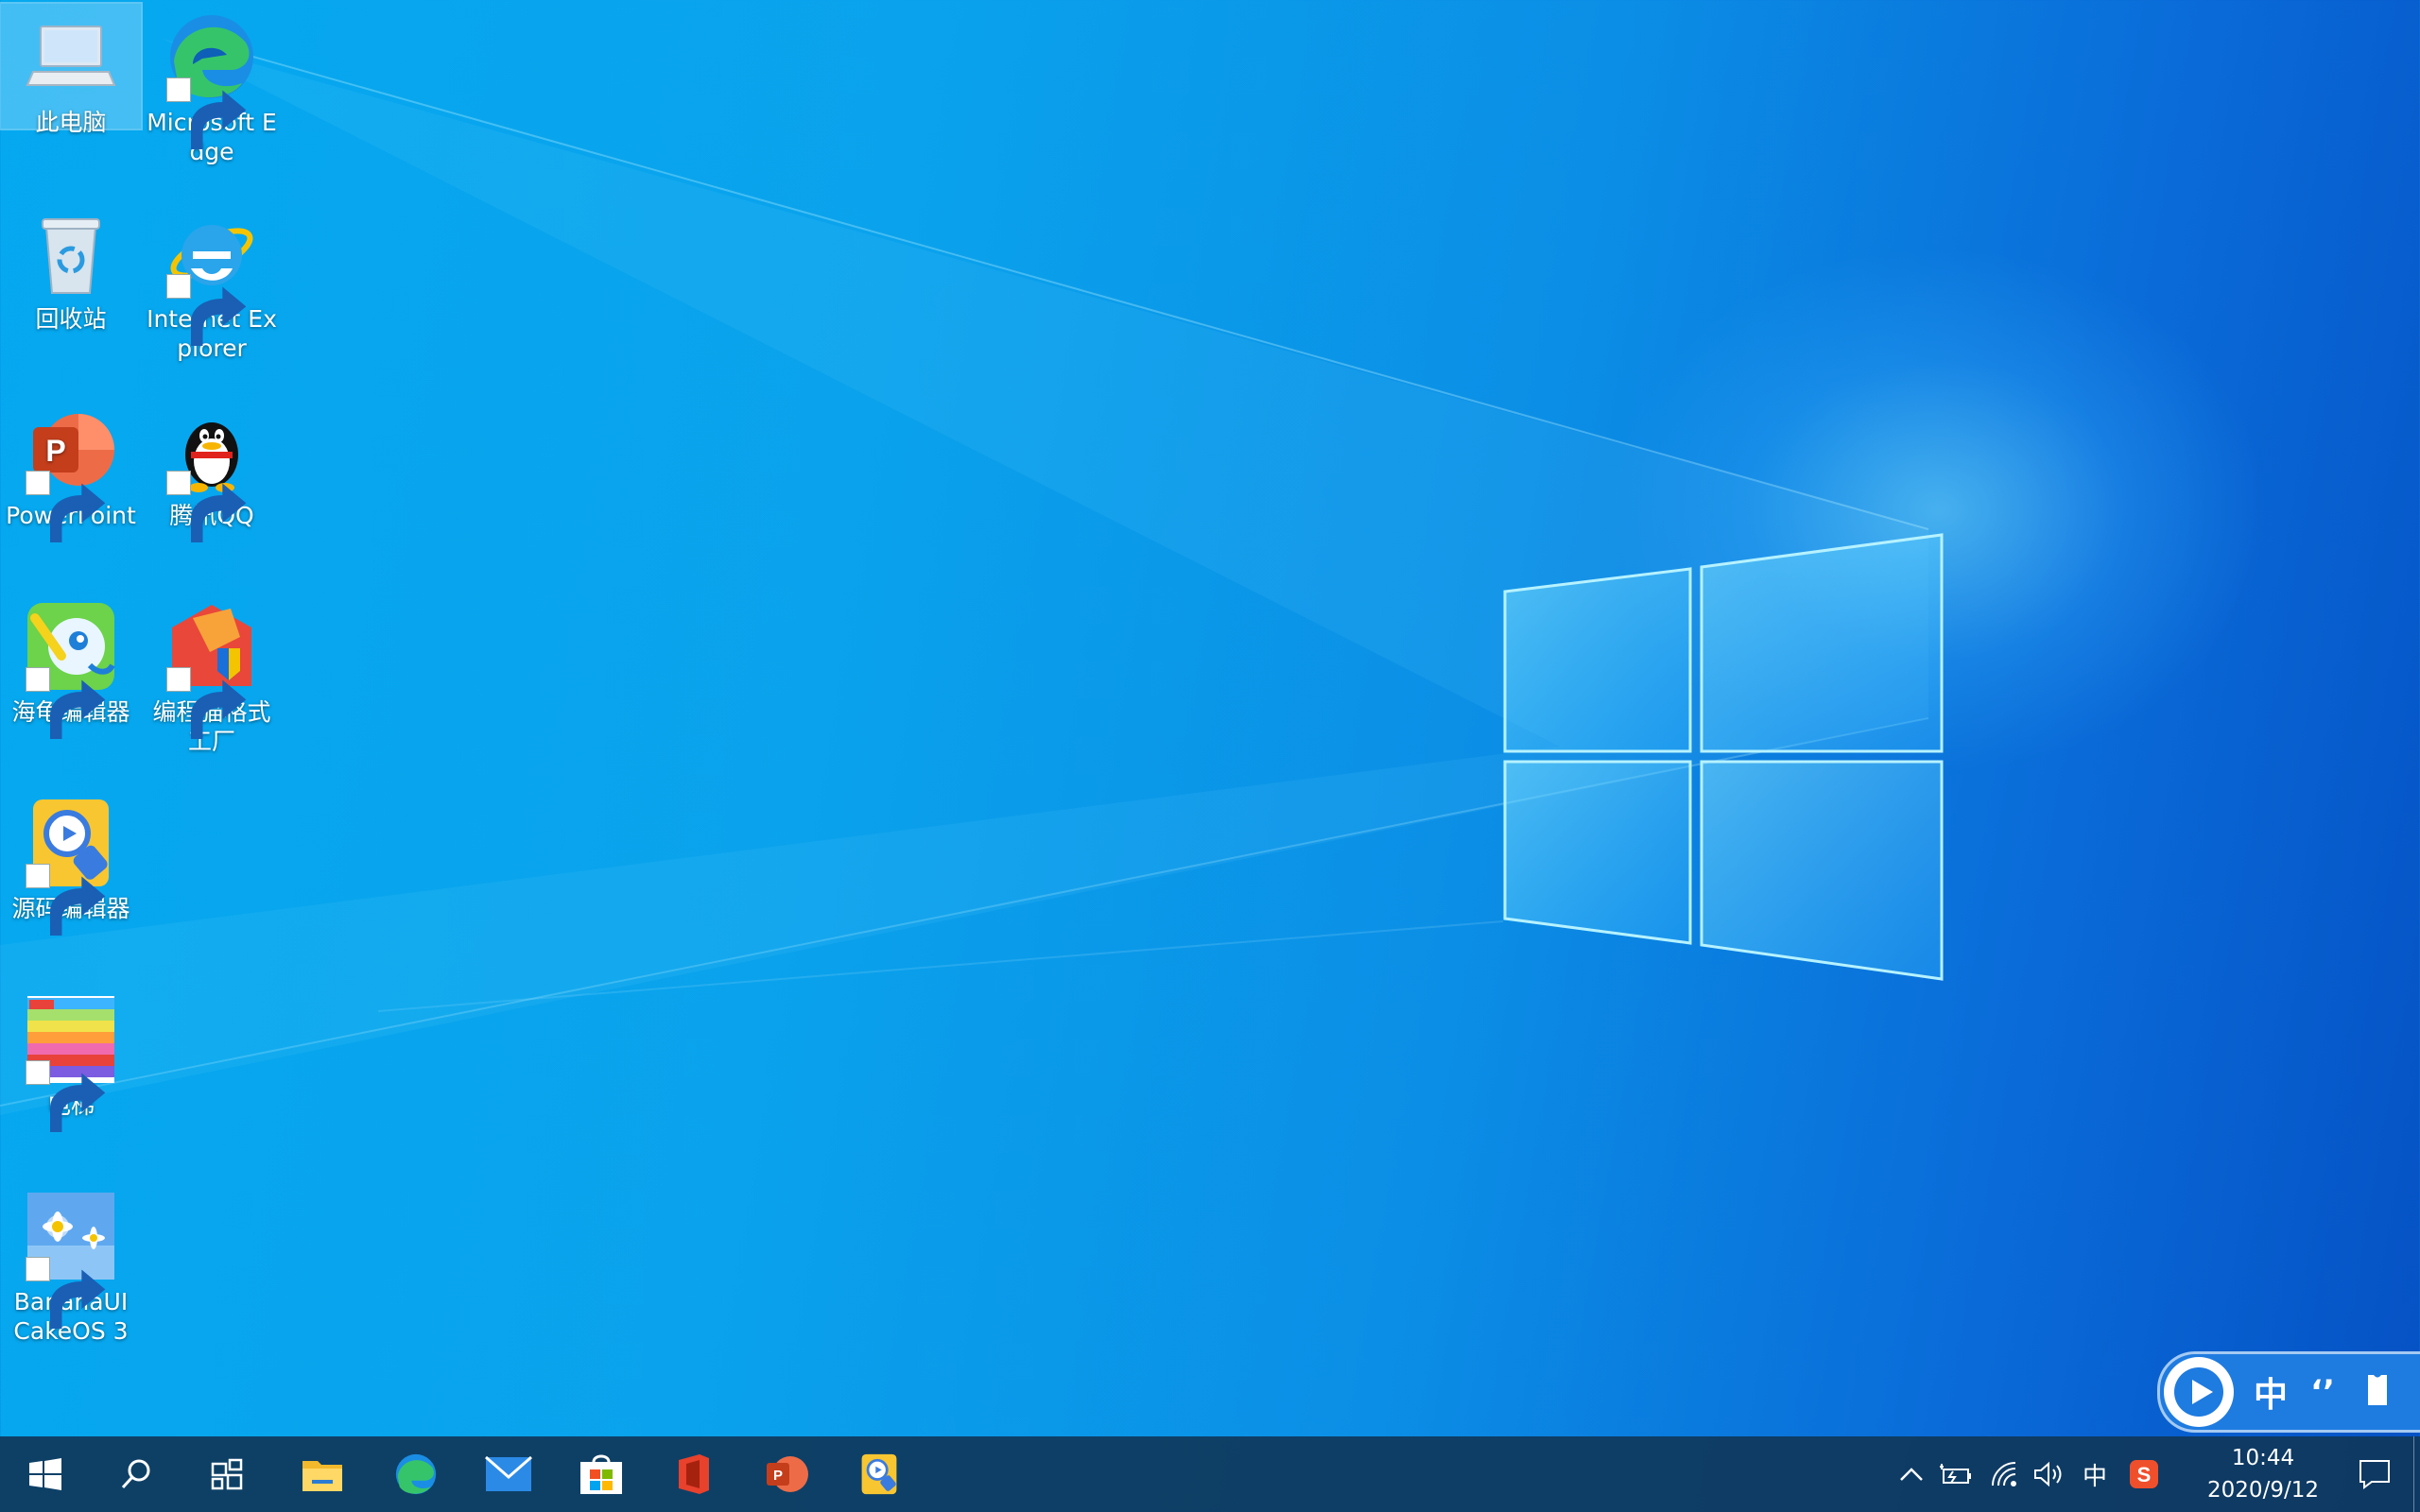 The image size is (2420, 1512). I want to click on wifi-icon, so click(2004, 1474).